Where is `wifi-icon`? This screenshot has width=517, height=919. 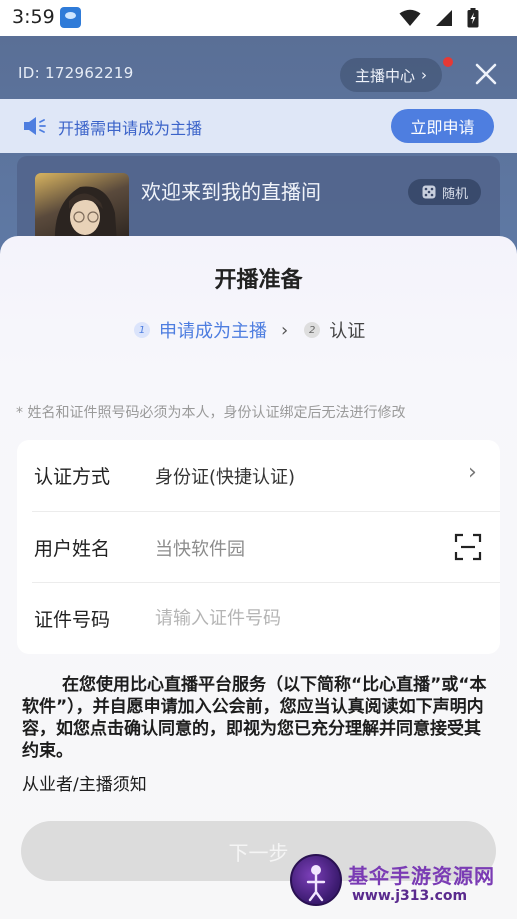
wifi-icon is located at coordinates (410, 17).